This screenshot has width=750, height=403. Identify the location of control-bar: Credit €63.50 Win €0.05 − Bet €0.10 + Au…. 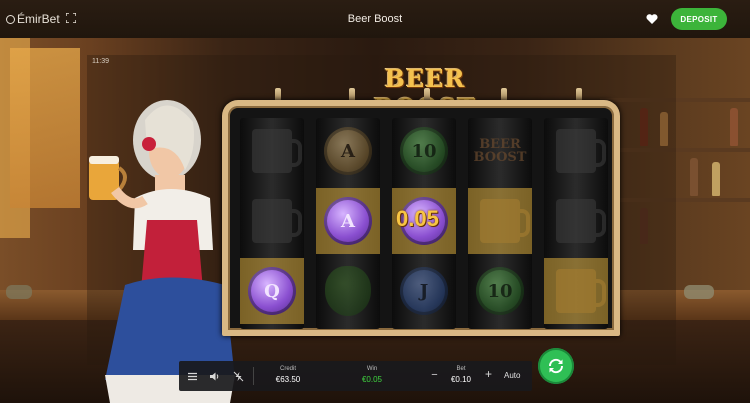
(355, 376).